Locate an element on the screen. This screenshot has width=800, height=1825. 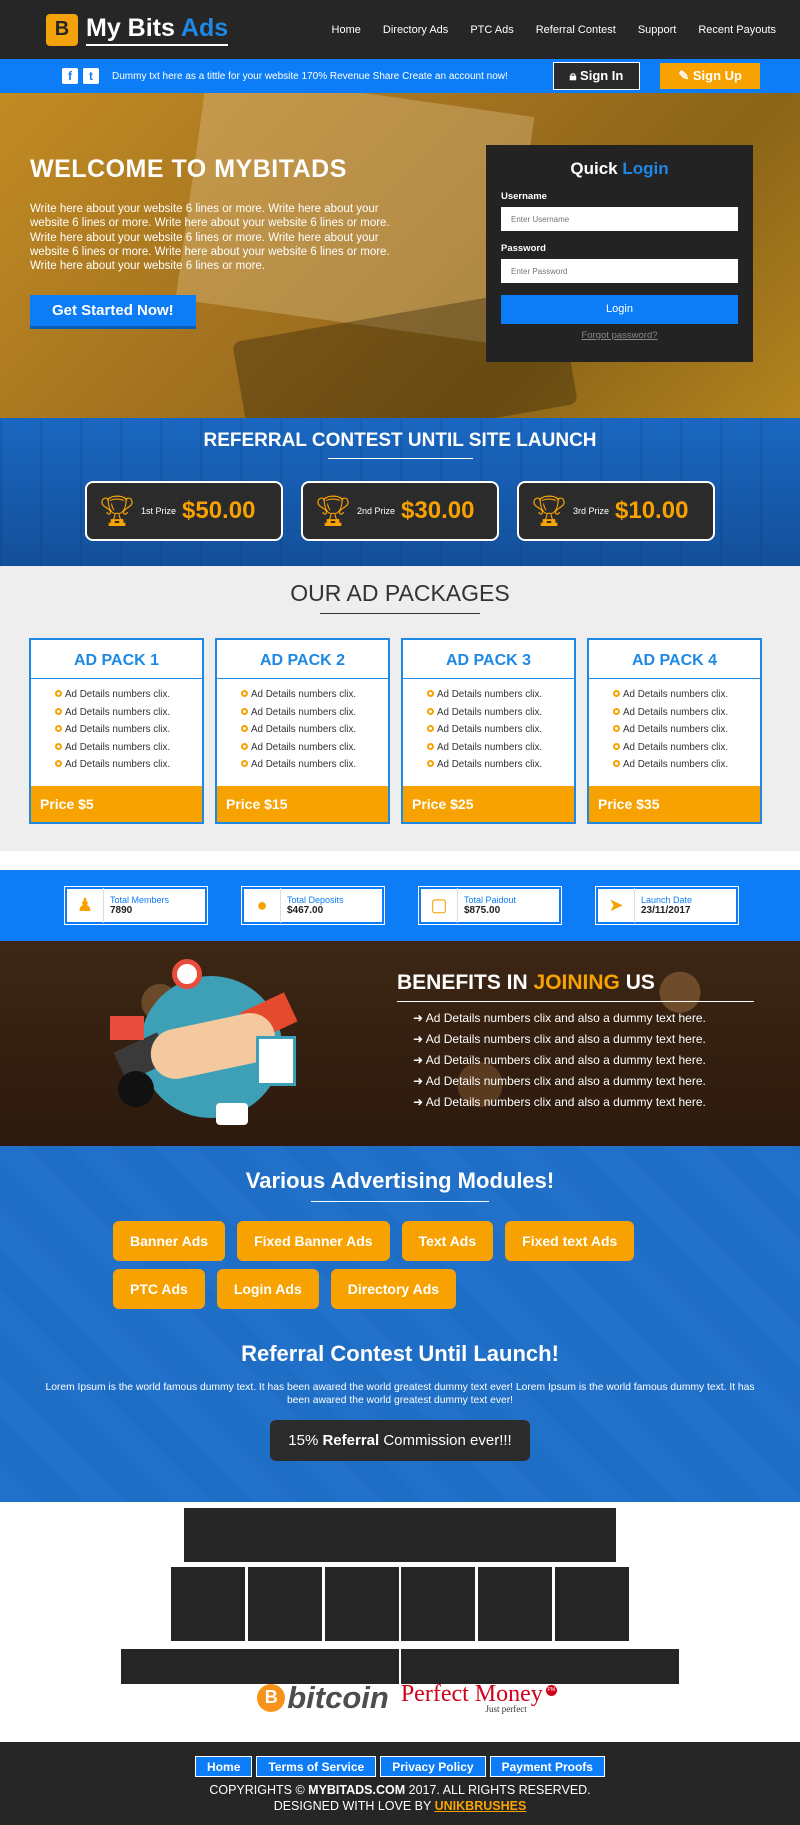
fixed-banner-ads-button: Fixed Banner Ads is located at coordinates (313, 1241).